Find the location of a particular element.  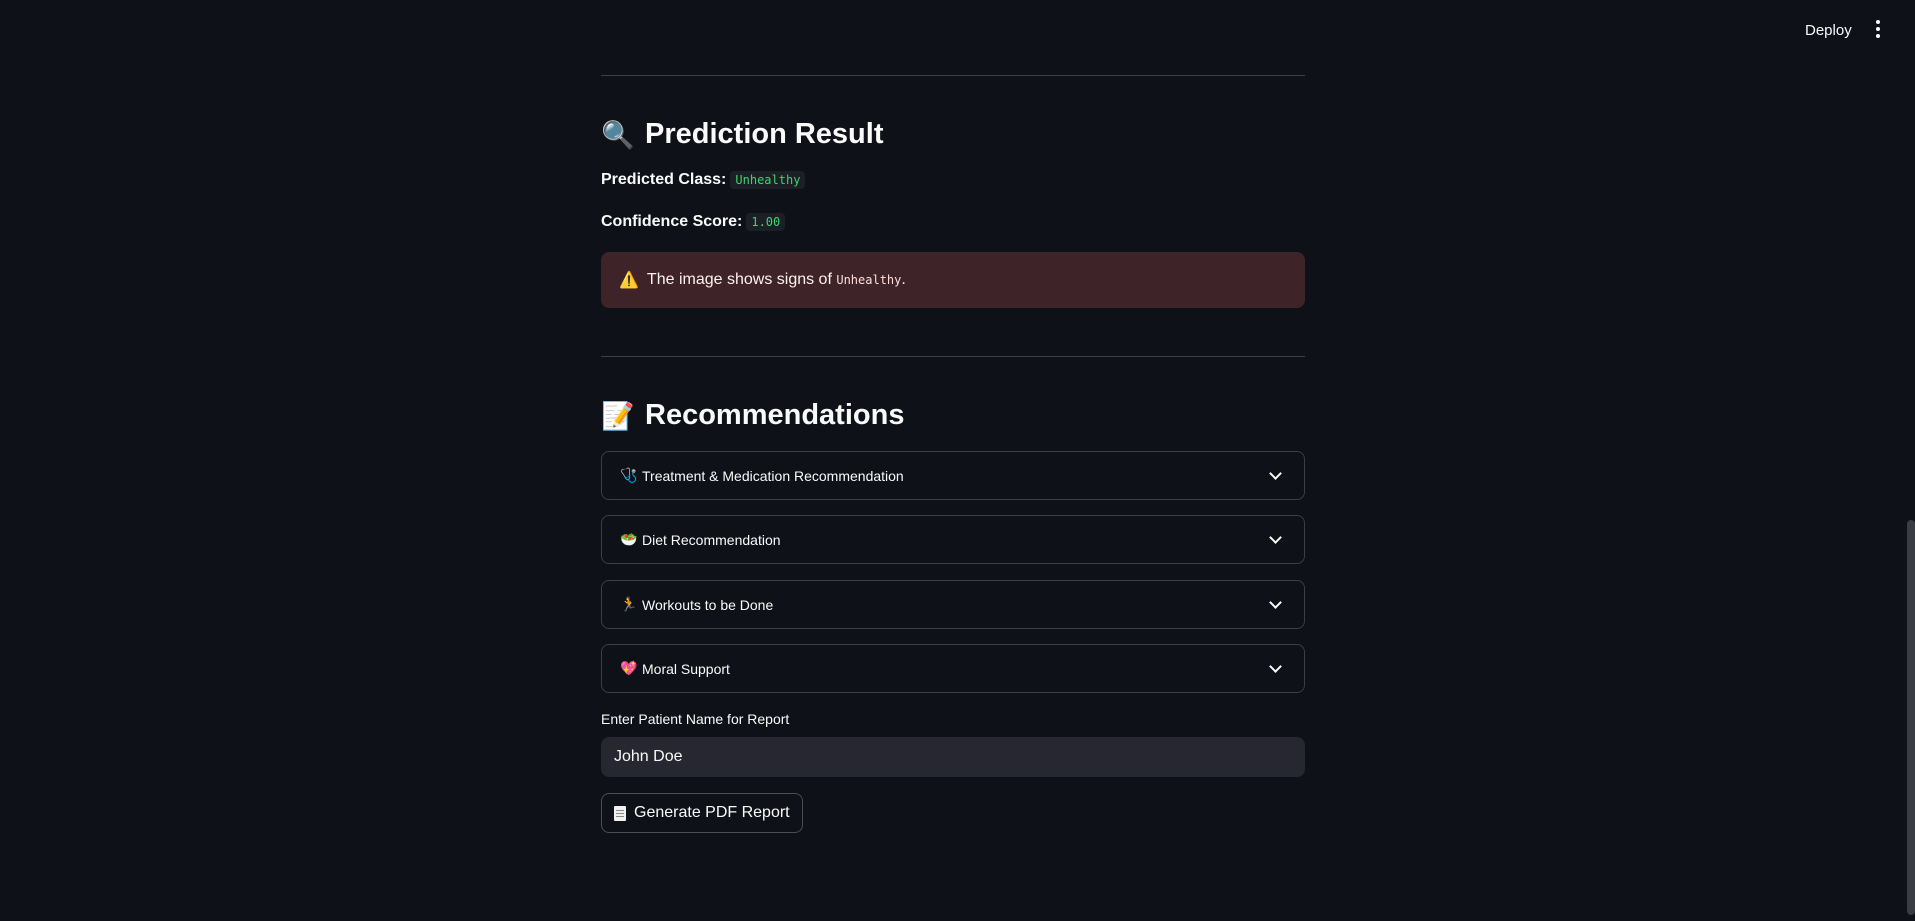

scrollbar is located at coordinates (1911, 717).